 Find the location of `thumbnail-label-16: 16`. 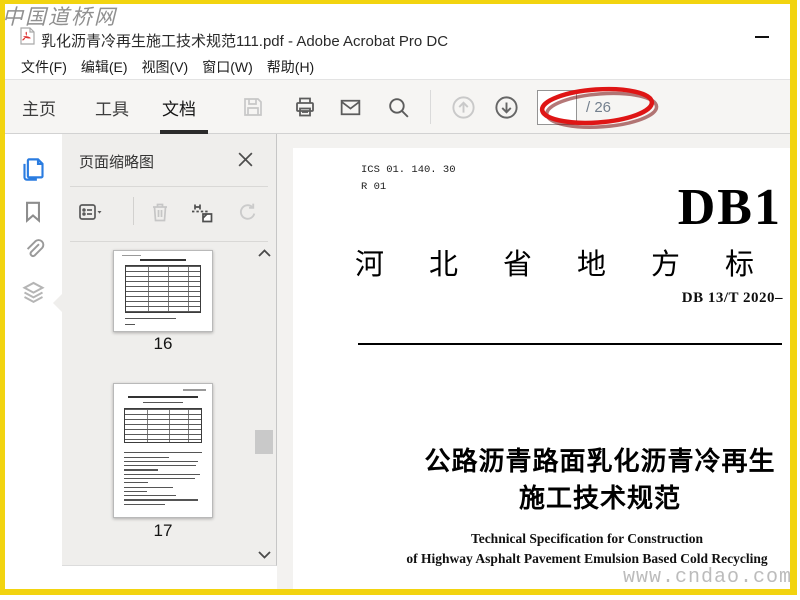

thumbnail-label-16: 16 is located at coordinates (163, 343).